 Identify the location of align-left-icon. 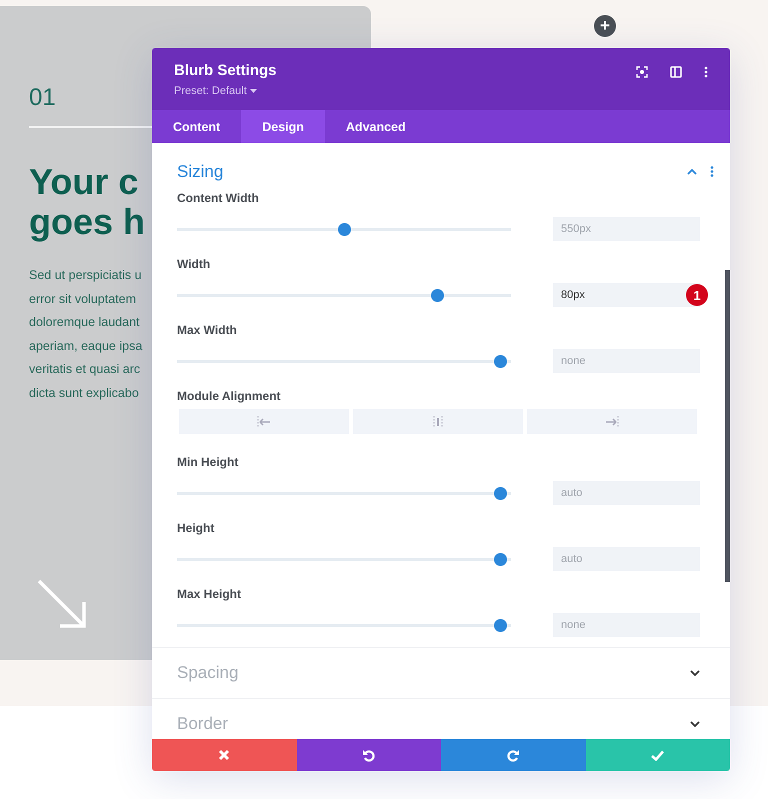
(264, 422).